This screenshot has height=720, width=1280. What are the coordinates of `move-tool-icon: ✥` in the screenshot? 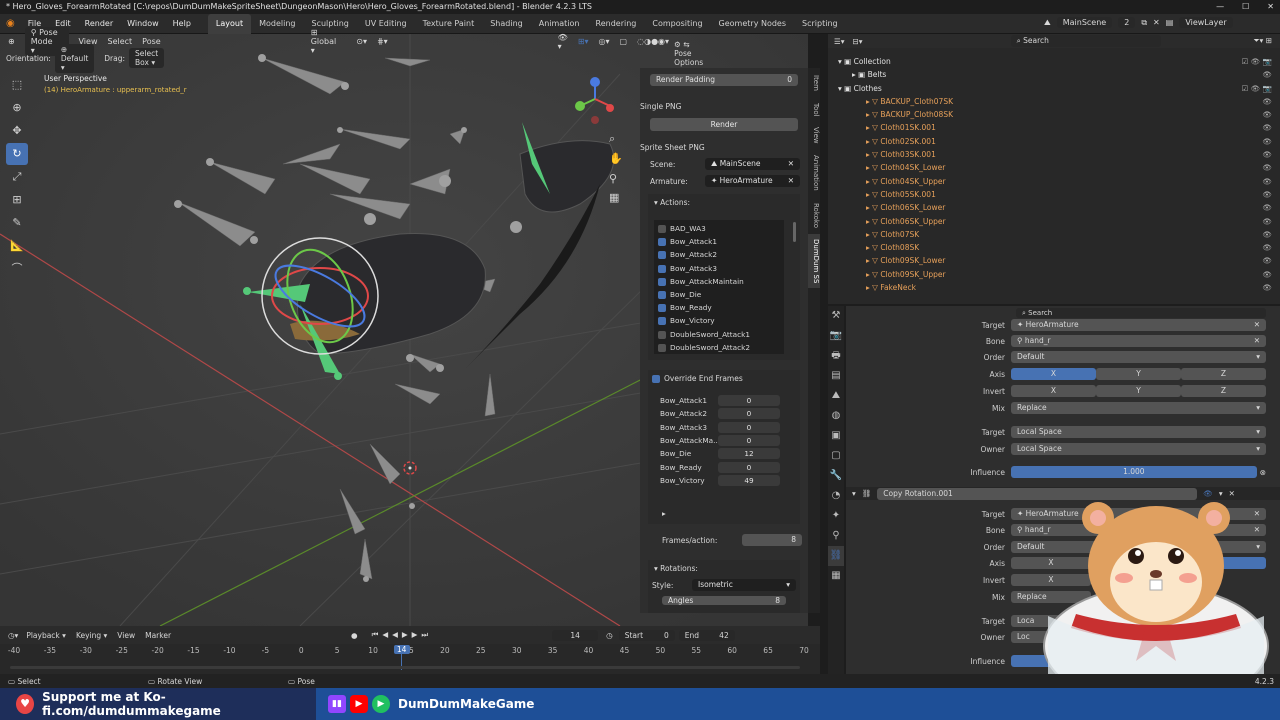 It's located at (17, 131).